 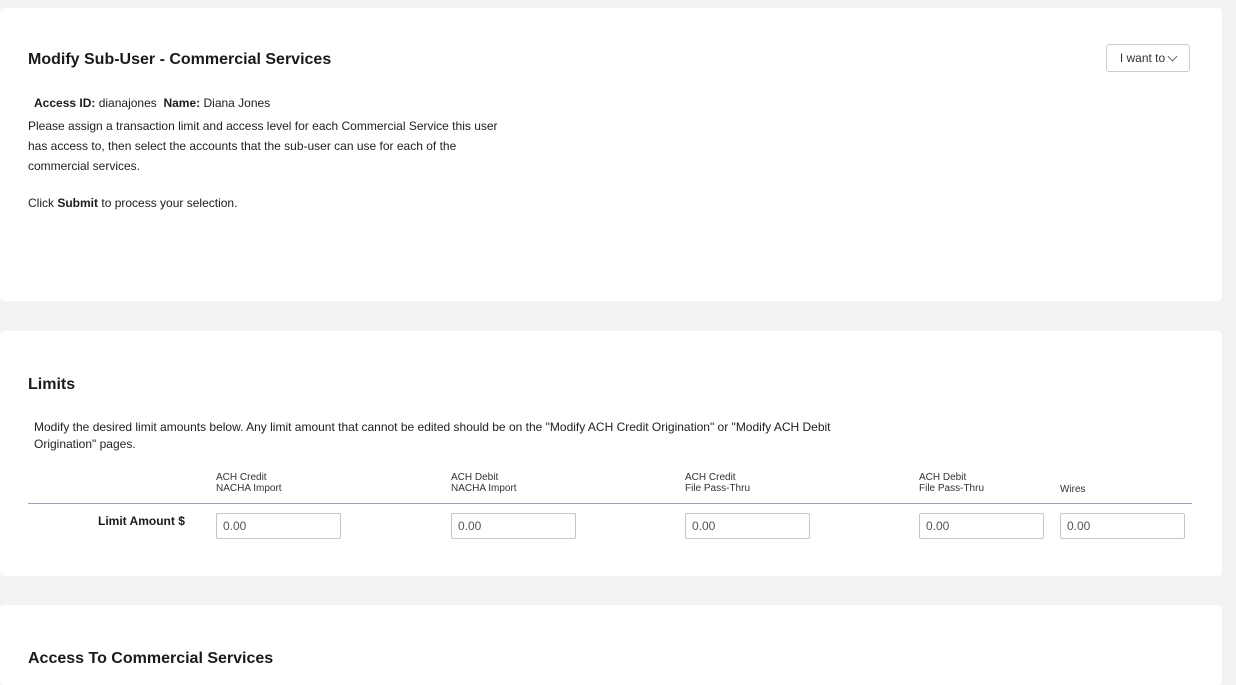 I want to click on limit-amount-label: Limit Amount $, so click(x=141, y=521).